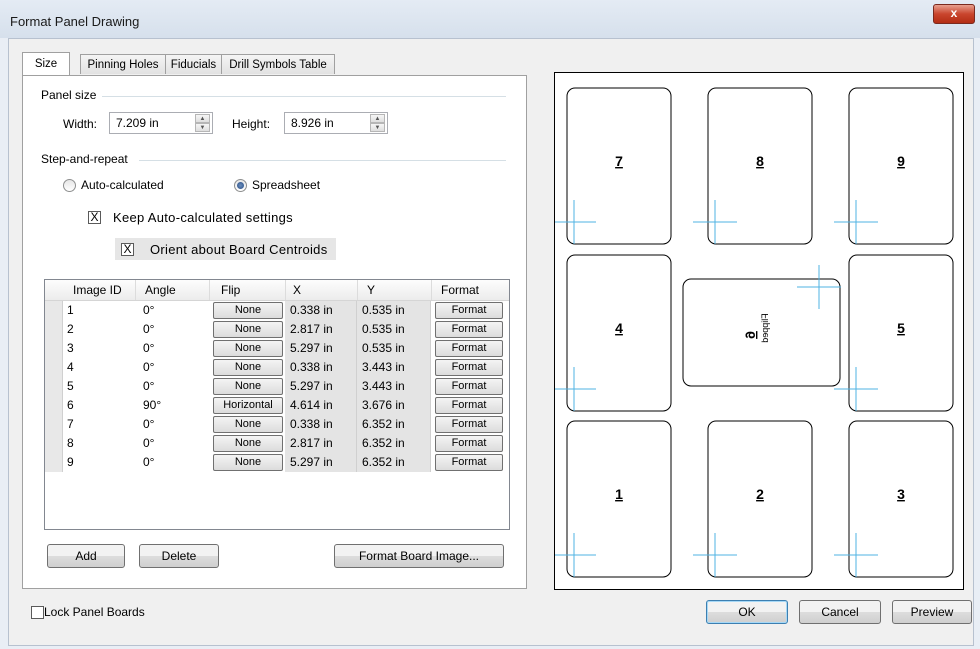  I want to click on table-row: 5 0° None 5.297 in 3.443 in Format, so click(277, 386).